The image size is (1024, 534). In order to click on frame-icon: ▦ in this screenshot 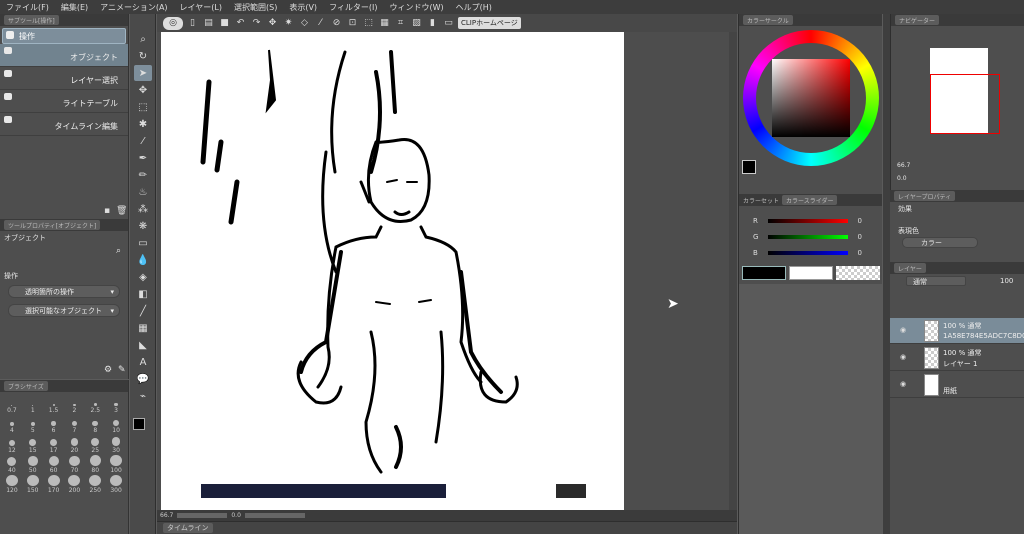, I will do `click(143, 328)`.